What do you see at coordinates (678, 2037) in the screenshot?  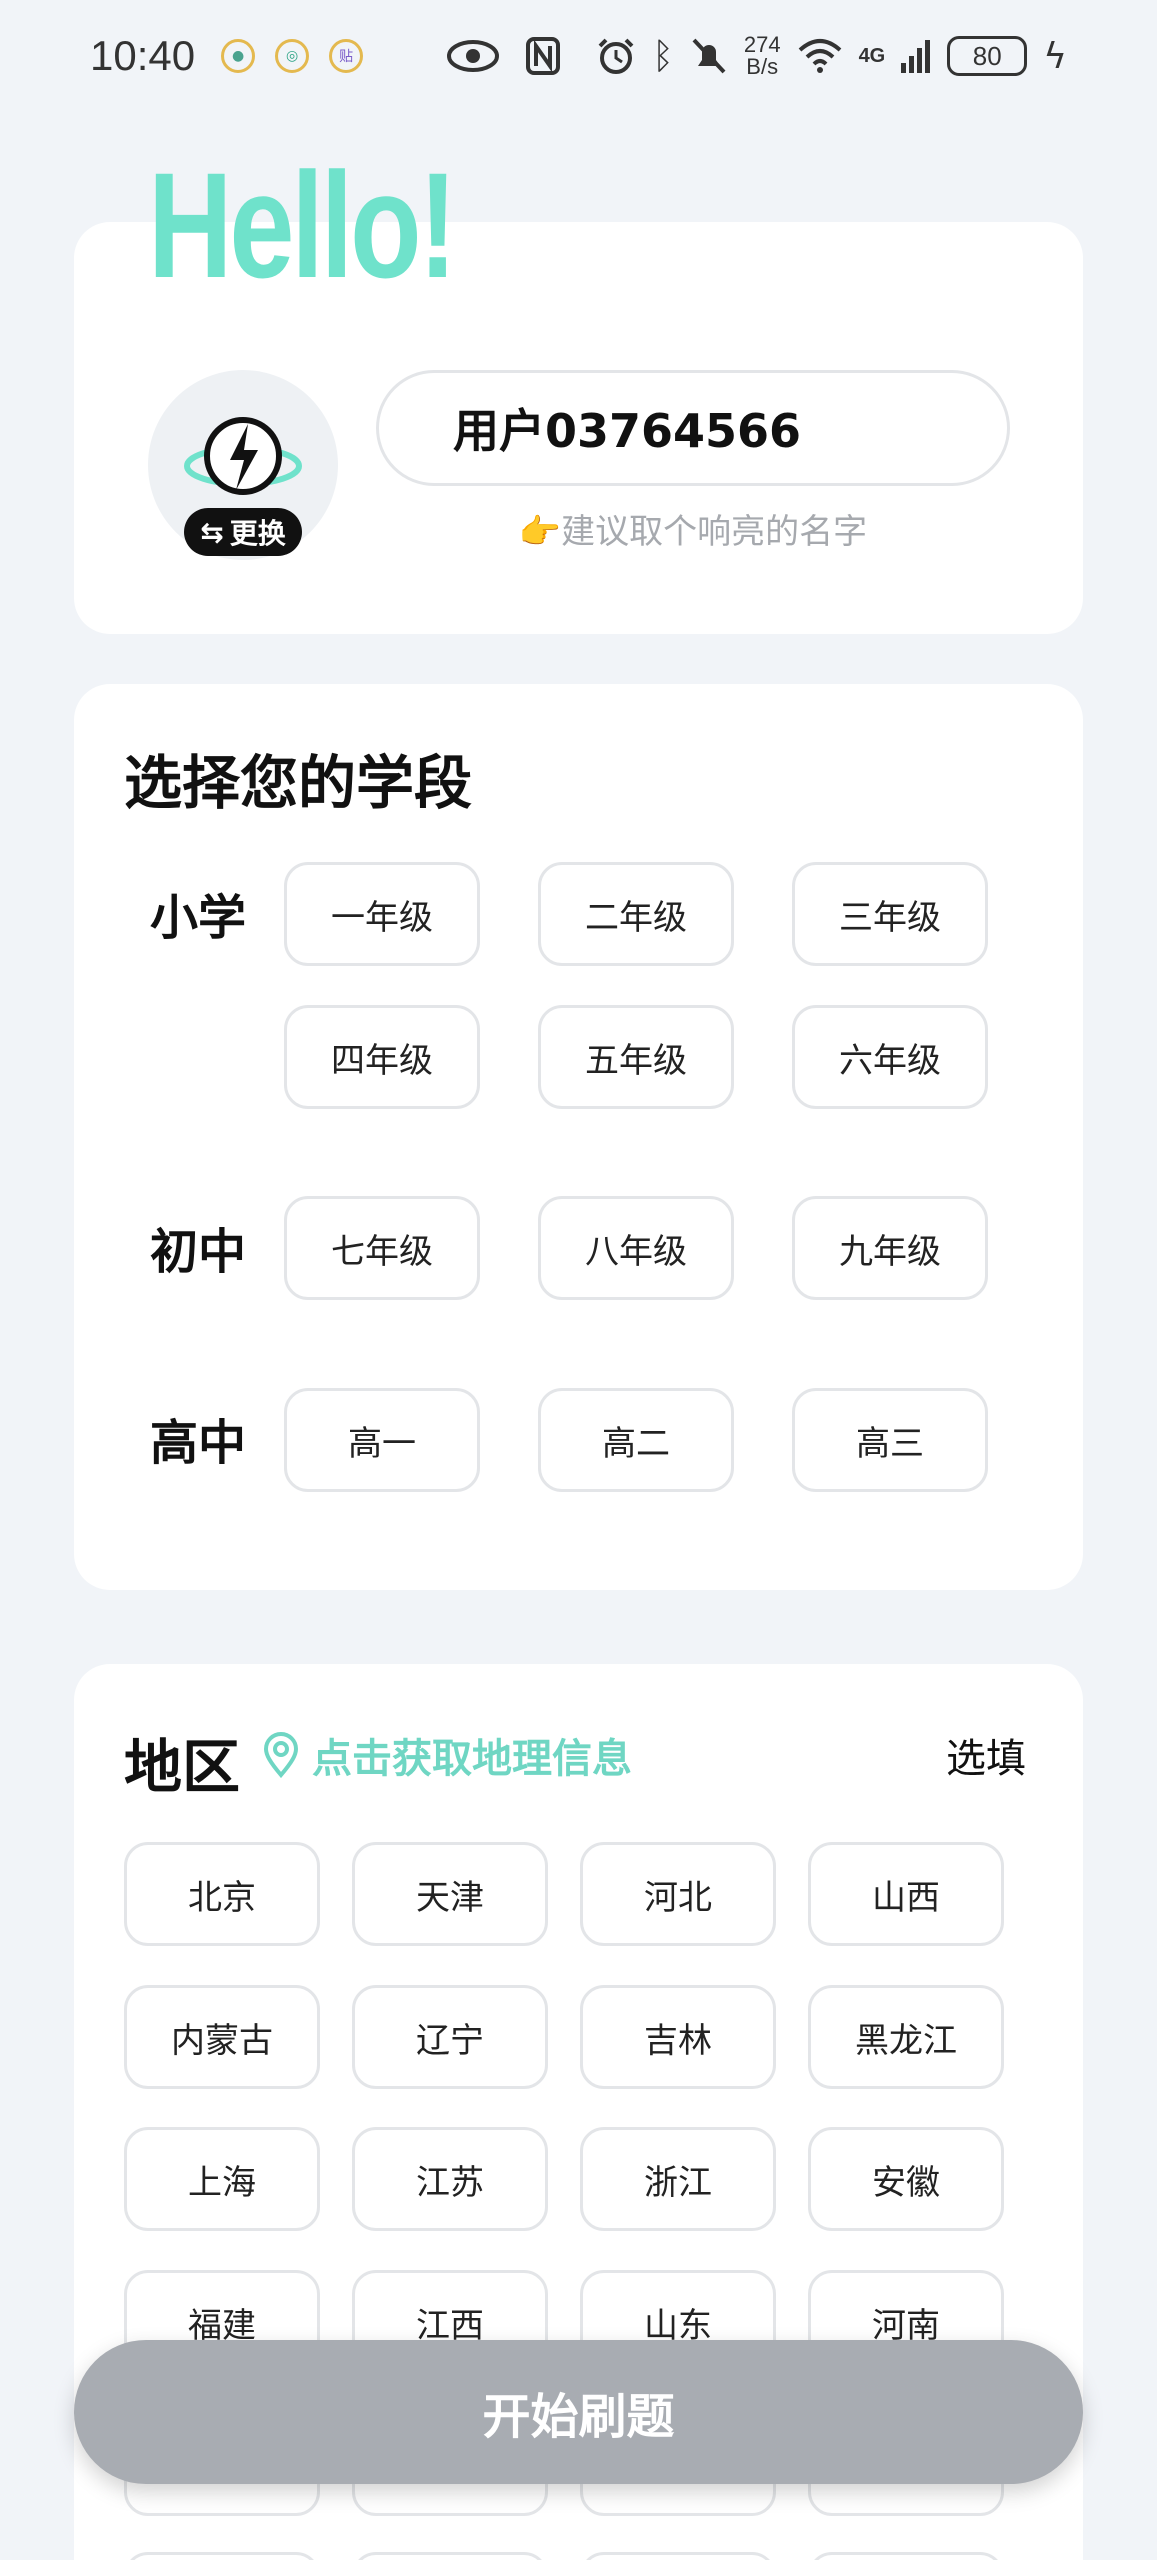 I see `province-chip-7: 吉林` at bounding box center [678, 2037].